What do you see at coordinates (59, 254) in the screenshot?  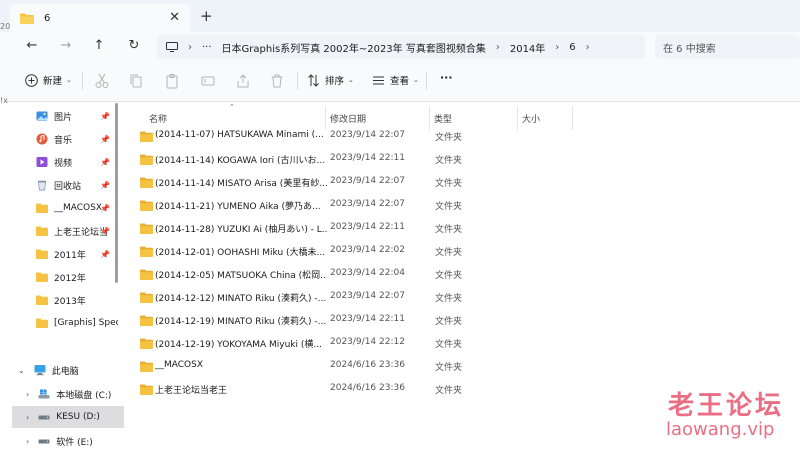 I see `sidebar-item-2011: 2011年 📌` at bounding box center [59, 254].